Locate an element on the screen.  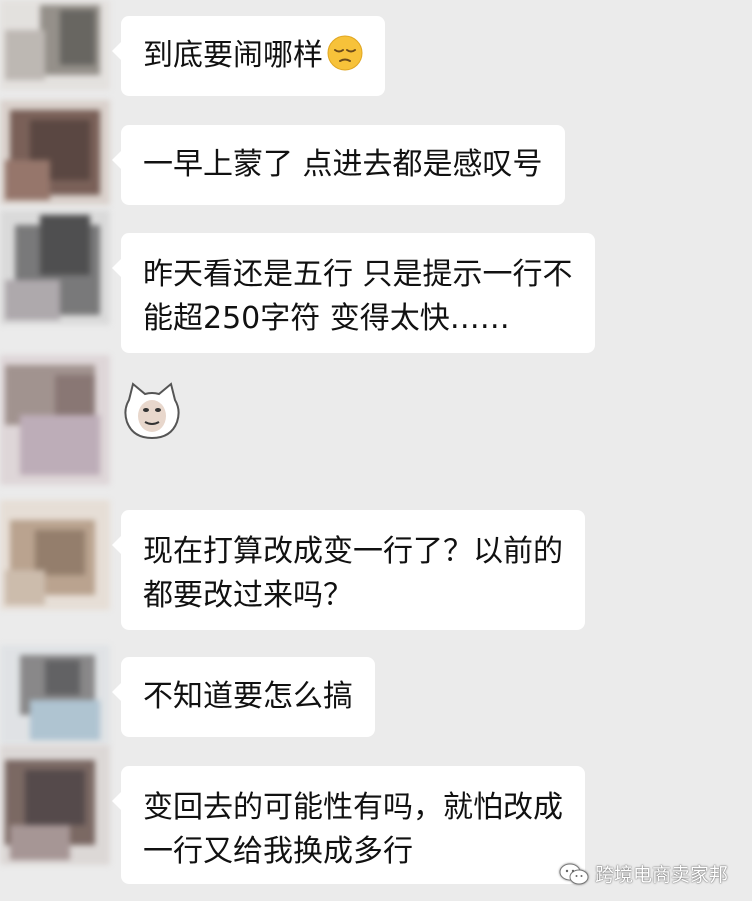
message-text-line: 变回去的可能性有吗，就怕改成 is located at coordinates (353, 807).